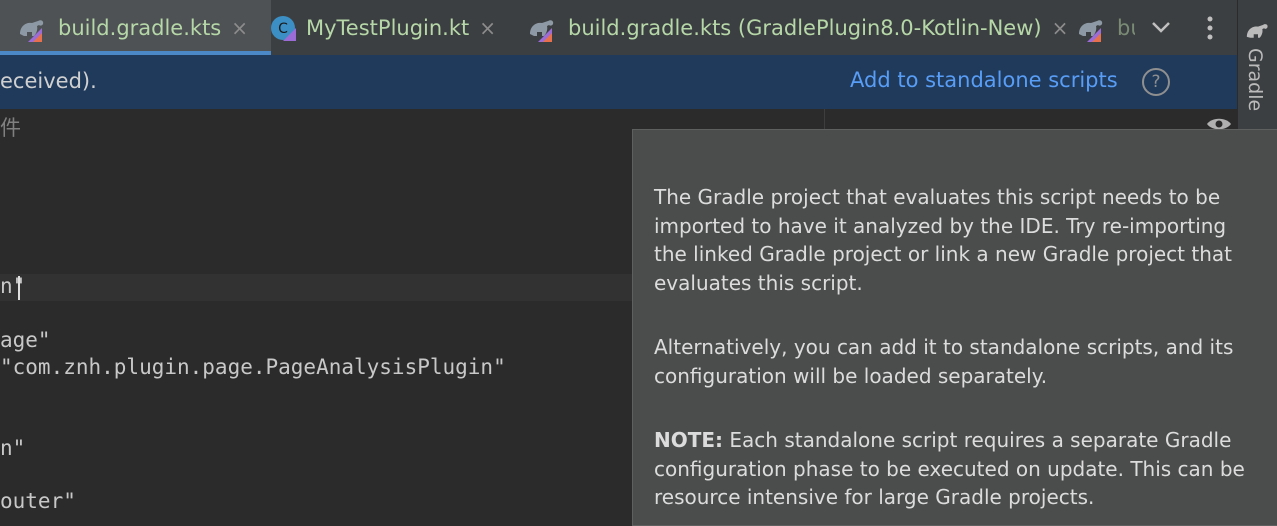 The image size is (1277, 526). What do you see at coordinates (253, 367) in the screenshot?
I see `code-line: "com.znh.plugin.page.PageAnalysisPlugin"` at bounding box center [253, 367].